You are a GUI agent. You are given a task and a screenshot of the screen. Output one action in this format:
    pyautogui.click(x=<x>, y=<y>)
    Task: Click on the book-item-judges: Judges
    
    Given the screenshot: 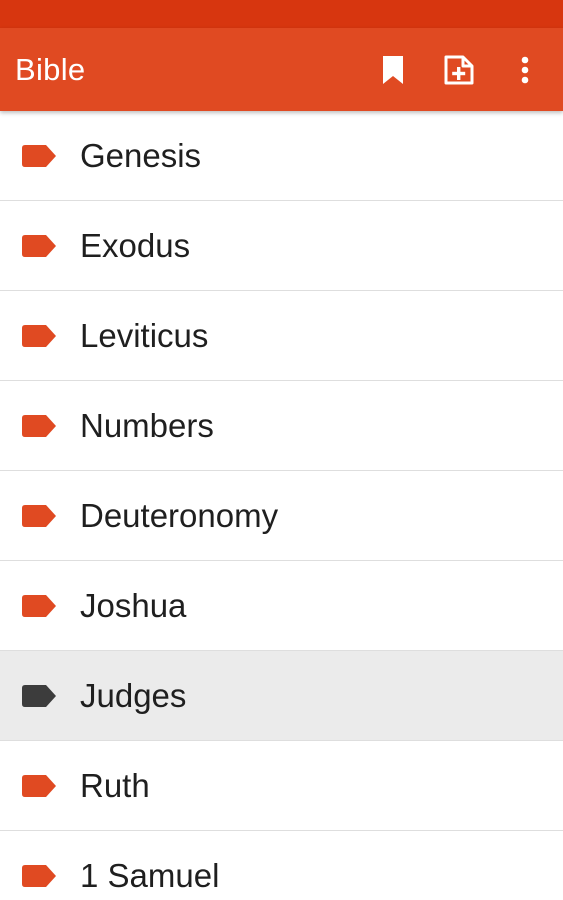 What is the action you would take?
    pyautogui.click(x=281, y=696)
    